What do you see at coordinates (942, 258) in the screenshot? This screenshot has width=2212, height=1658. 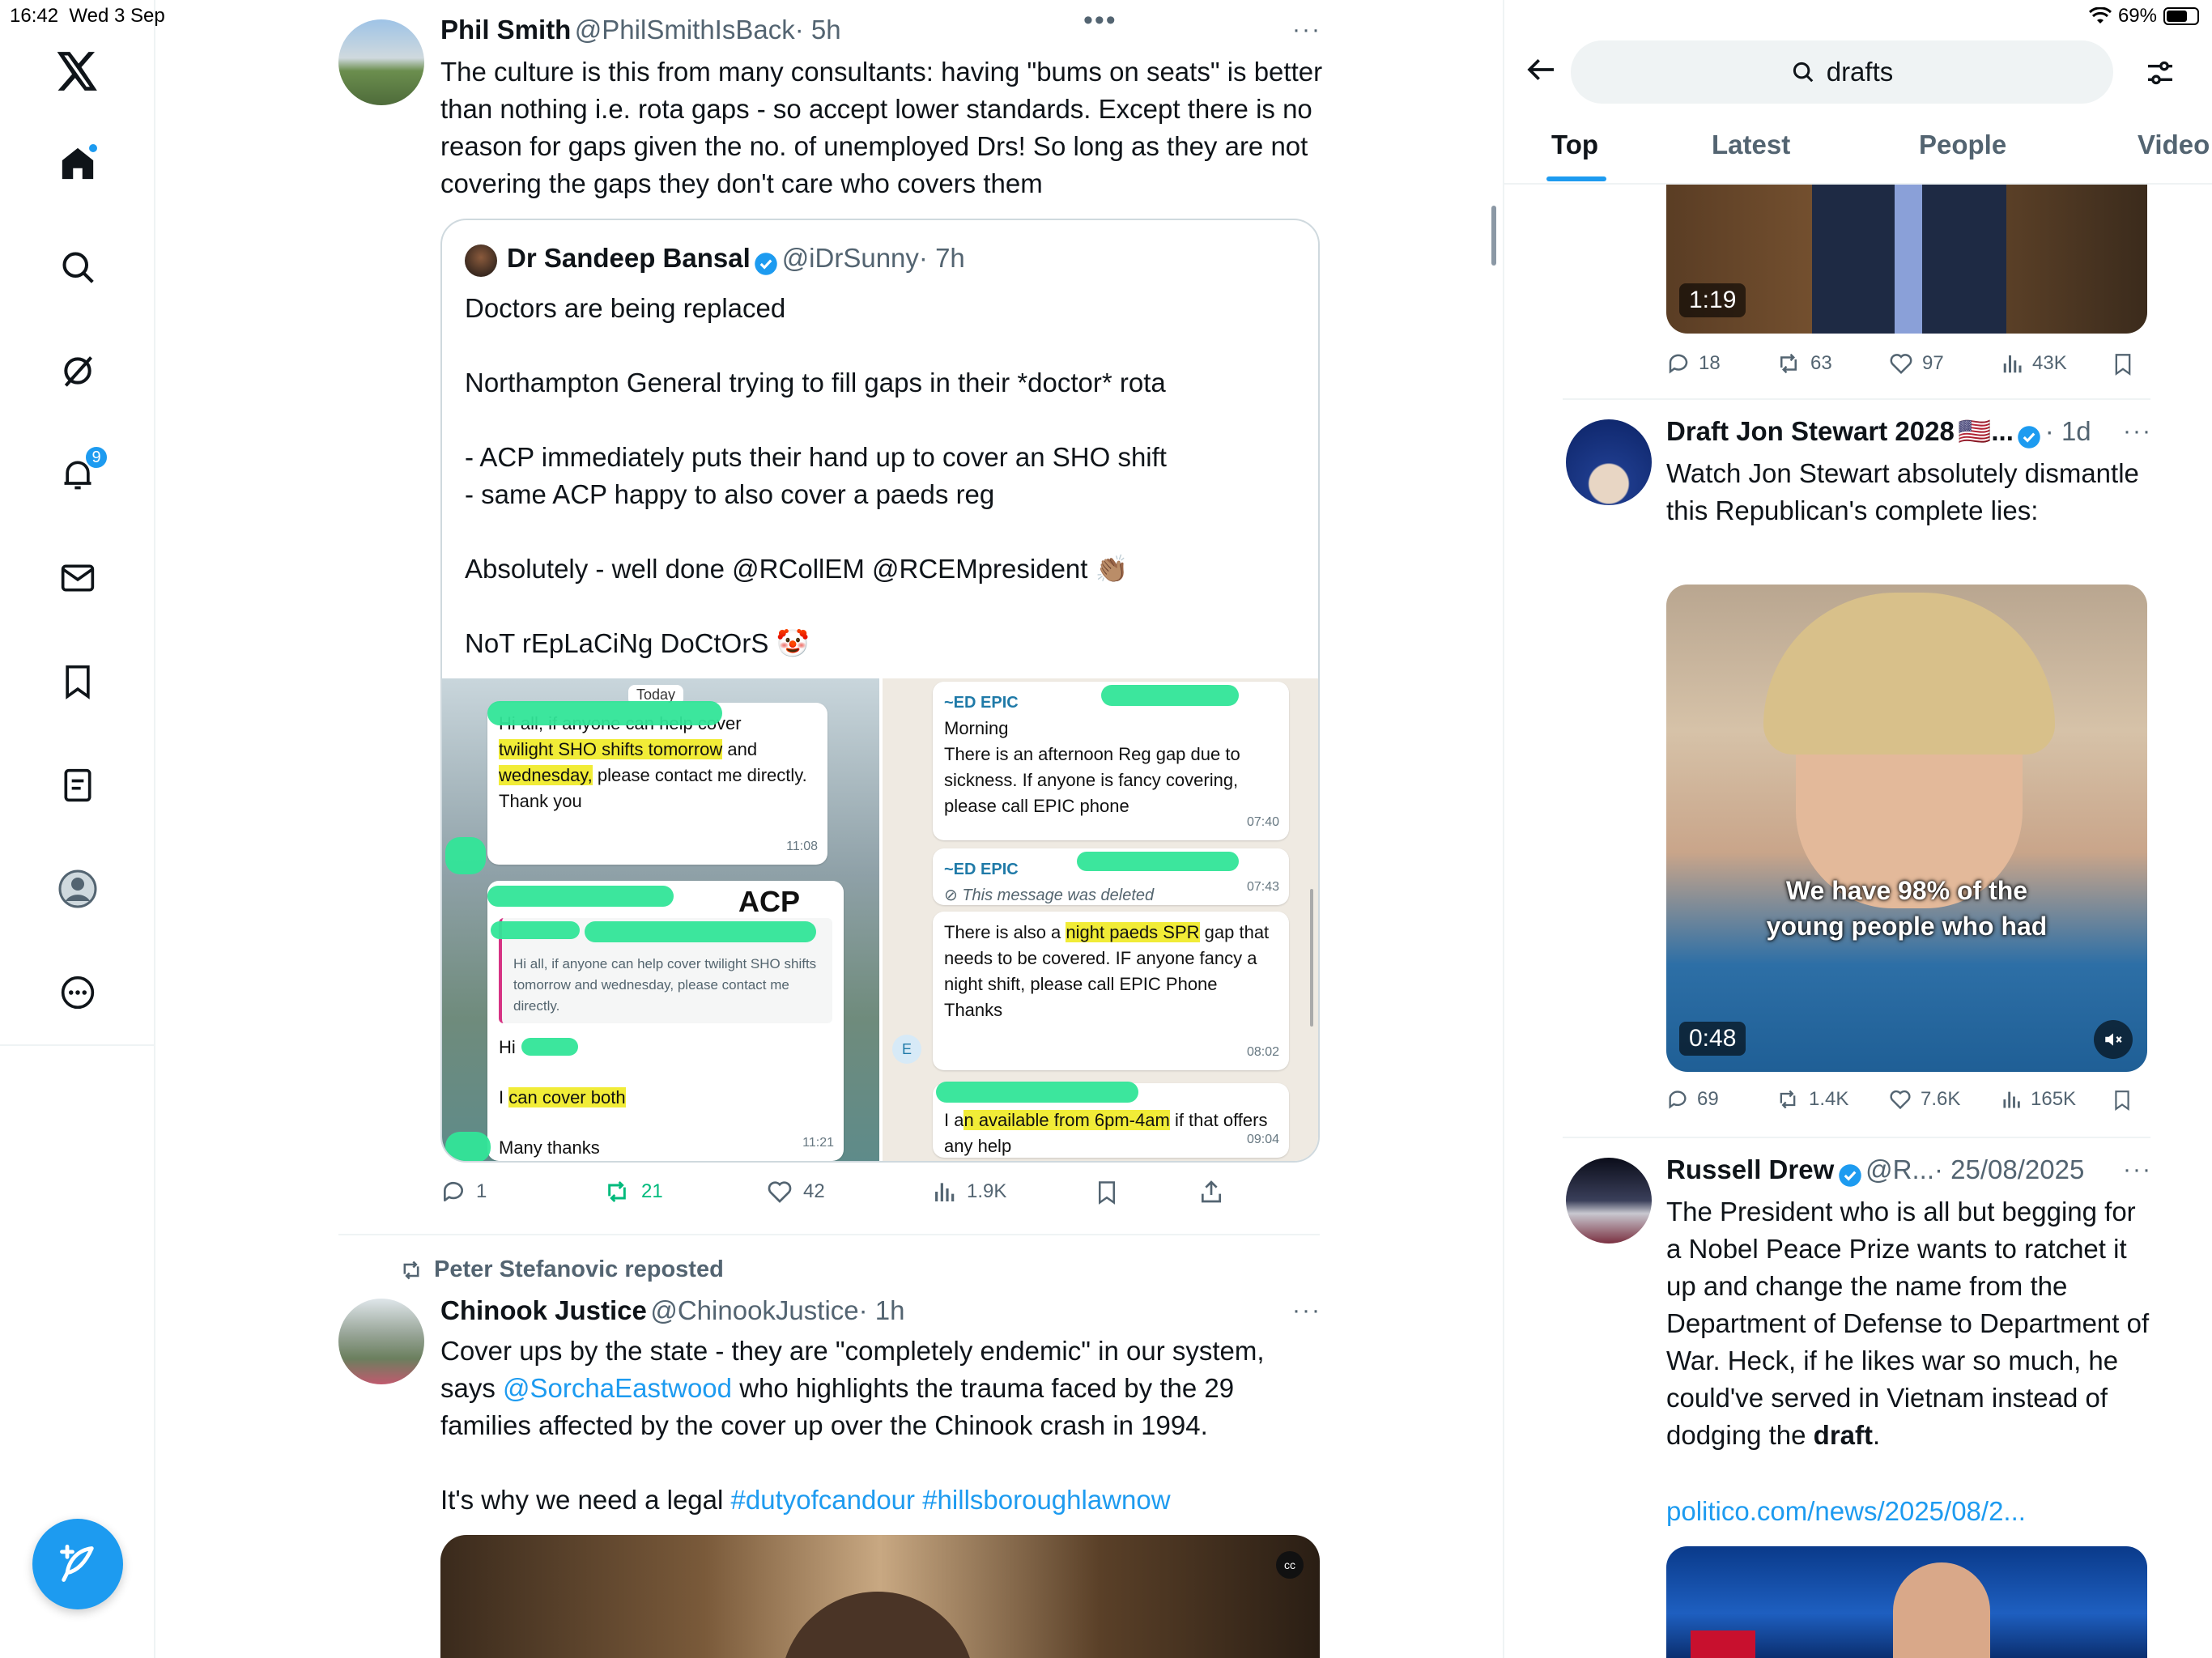 I see `quote-time: · 7h` at bounding box center [942, 258].